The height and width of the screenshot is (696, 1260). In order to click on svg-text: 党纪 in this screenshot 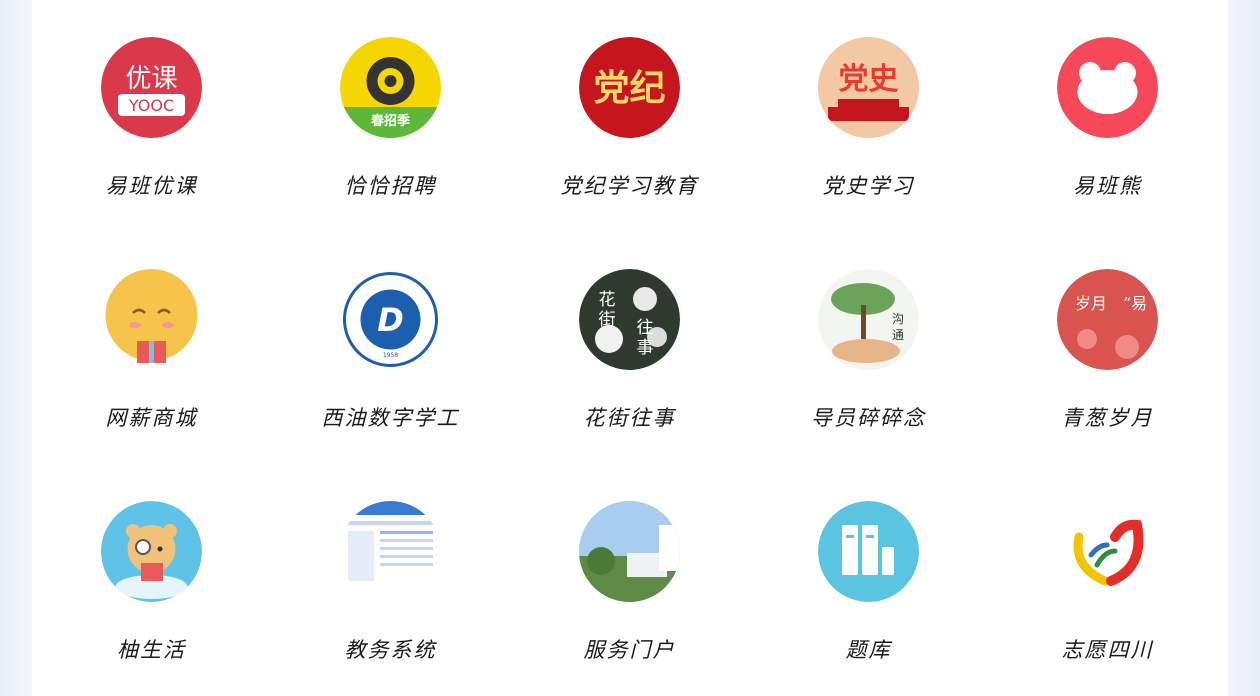, I will do `click(629, 88)`.